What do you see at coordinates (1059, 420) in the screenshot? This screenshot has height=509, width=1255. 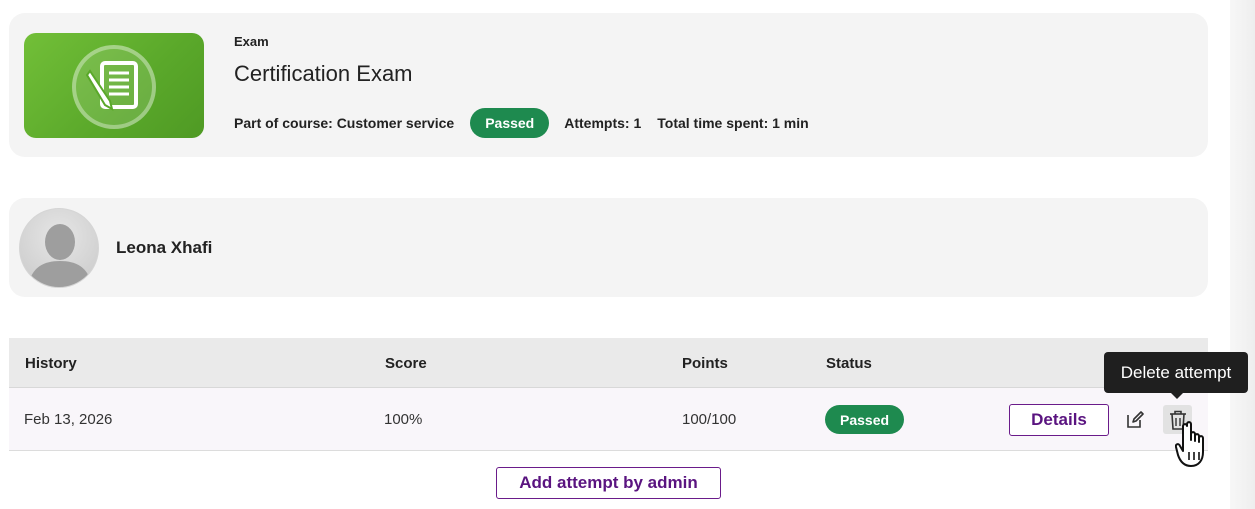 I see `details-button: Details` at bounding box center [1059, 420].